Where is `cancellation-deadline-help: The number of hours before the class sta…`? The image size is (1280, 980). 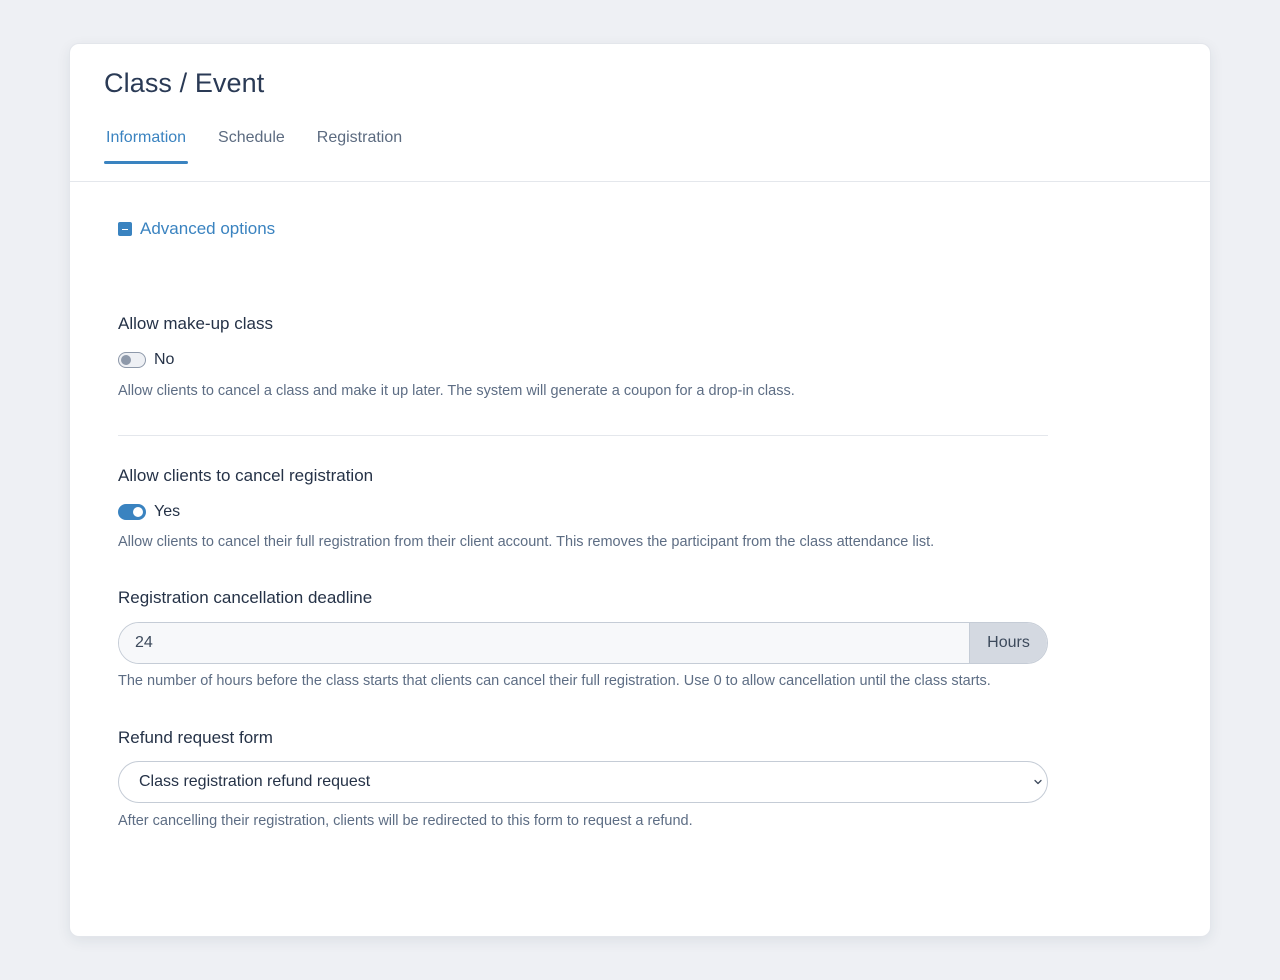
cancellation-deadline-help: The number of hours before the class sta… is located at coordinates (554, 681).